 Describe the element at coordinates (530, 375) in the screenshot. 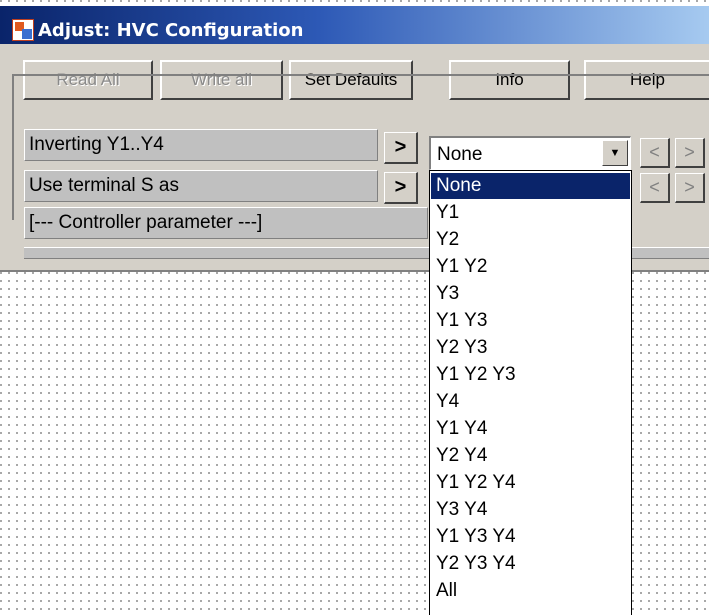

I see `option-y1-y2-y3: Y1 Y2 Y3` at that location.